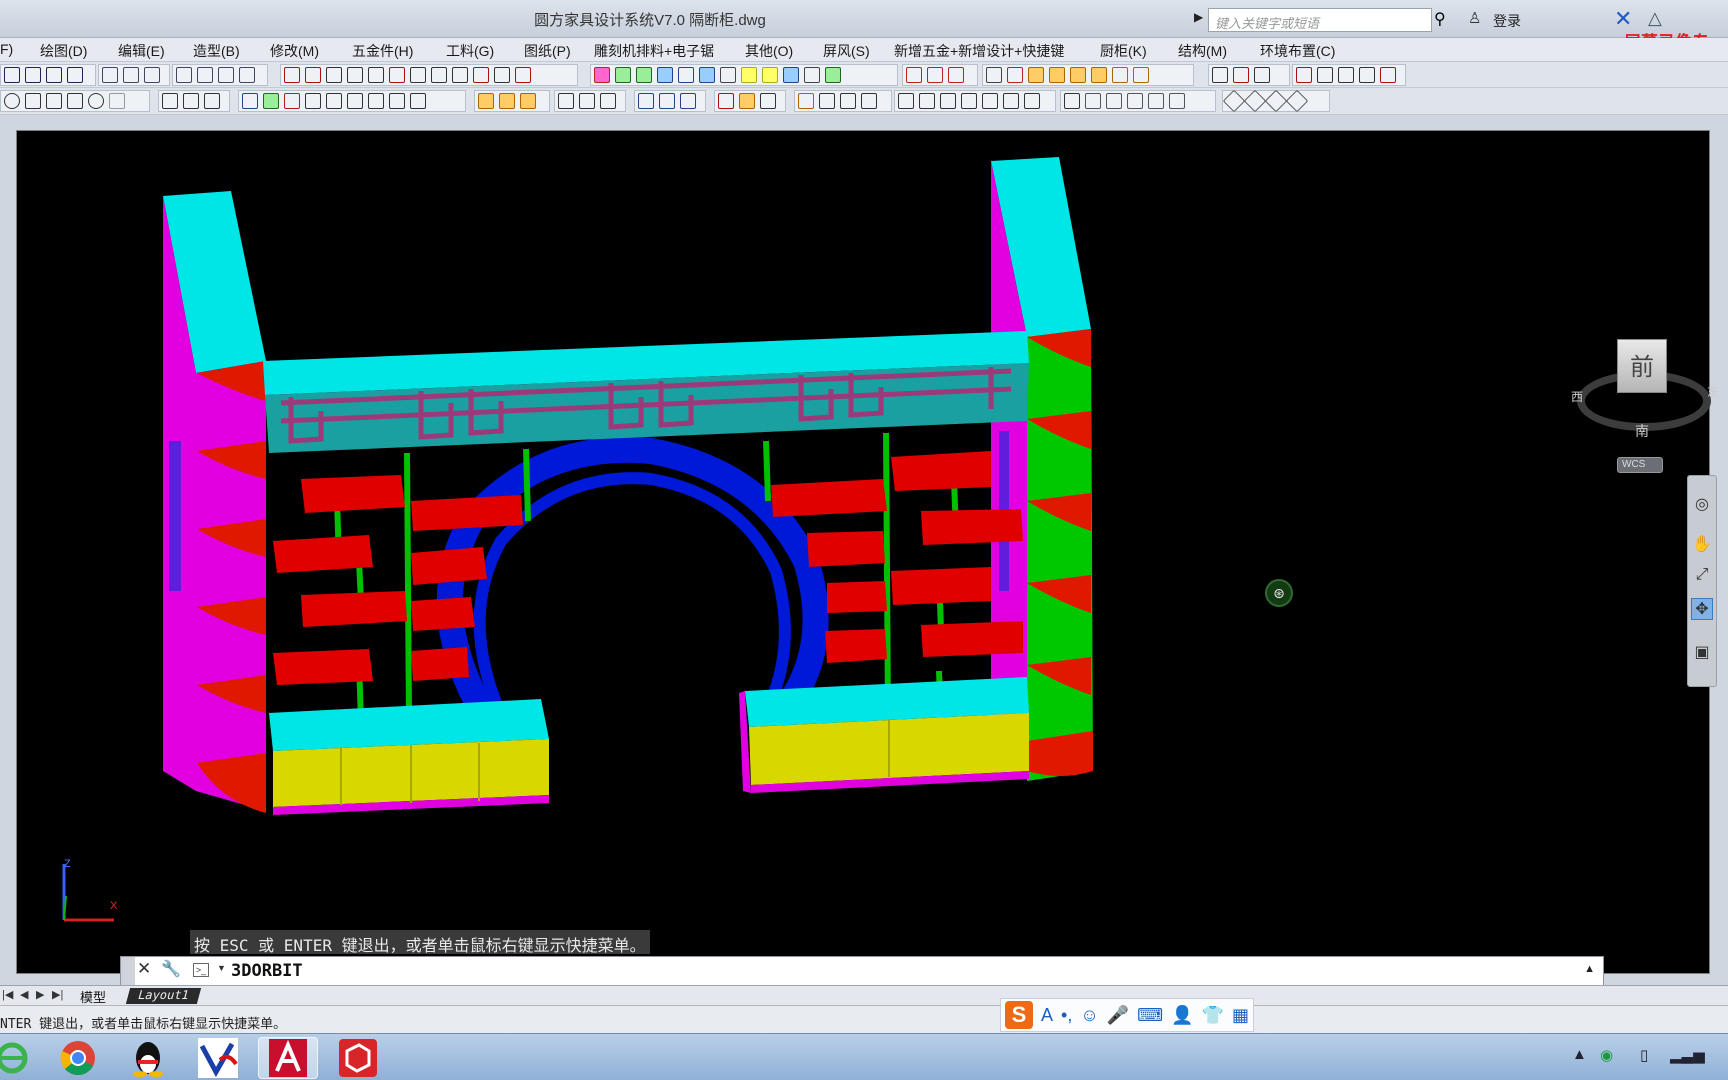  What do you see at coordinates (1240, 1015) in the screenshot?
I see `grid-menu-icon: ▦` at bounding box center [1240, 1015].